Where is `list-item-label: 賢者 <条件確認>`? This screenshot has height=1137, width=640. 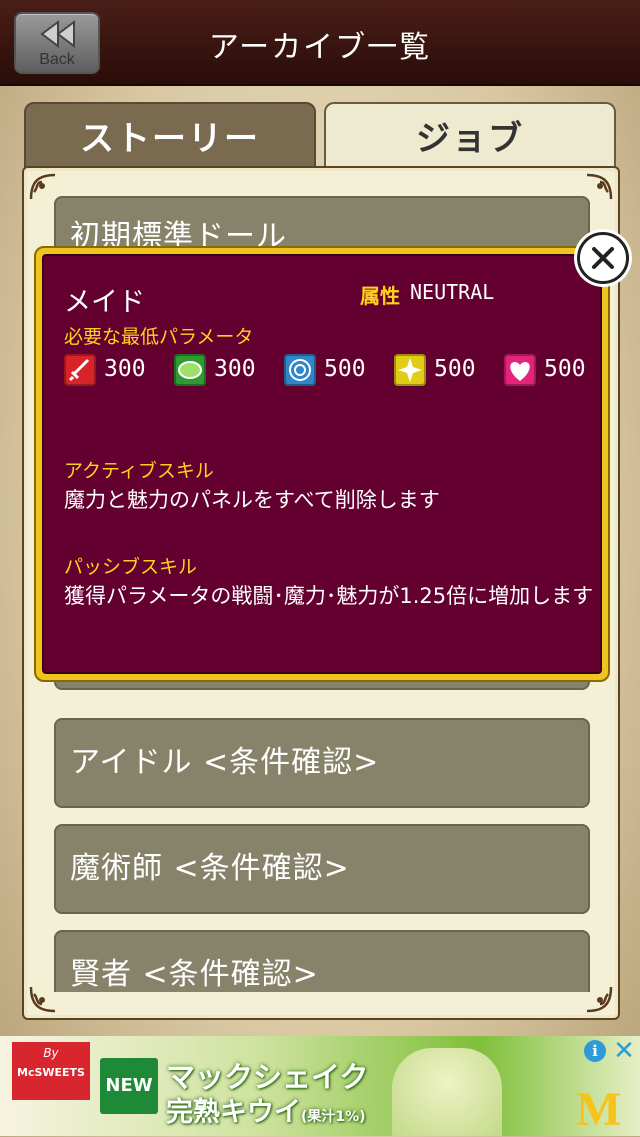
list-item-label: 賢者 <条件確認> is located at coordinates (194, 974).